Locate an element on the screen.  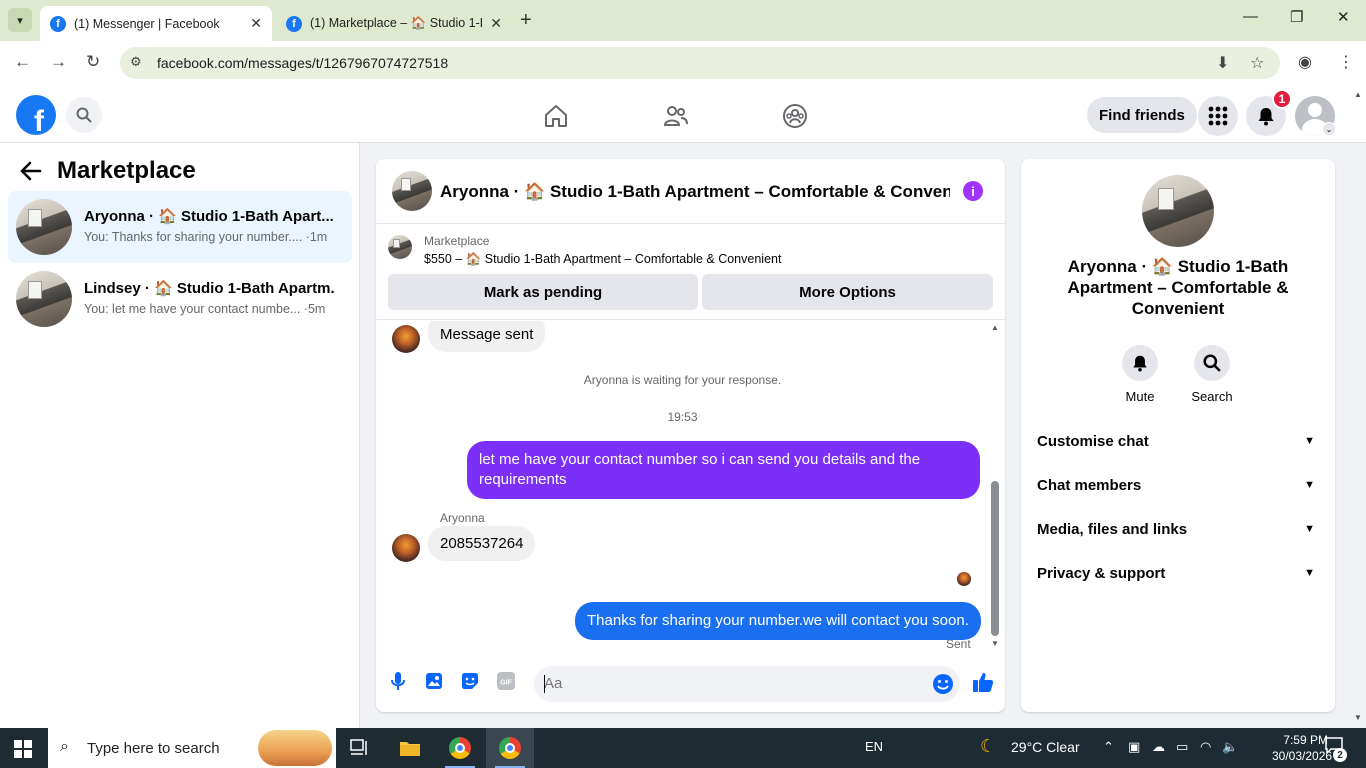
install-app-icon: ⬇ is located at coordinates (1222, 63).